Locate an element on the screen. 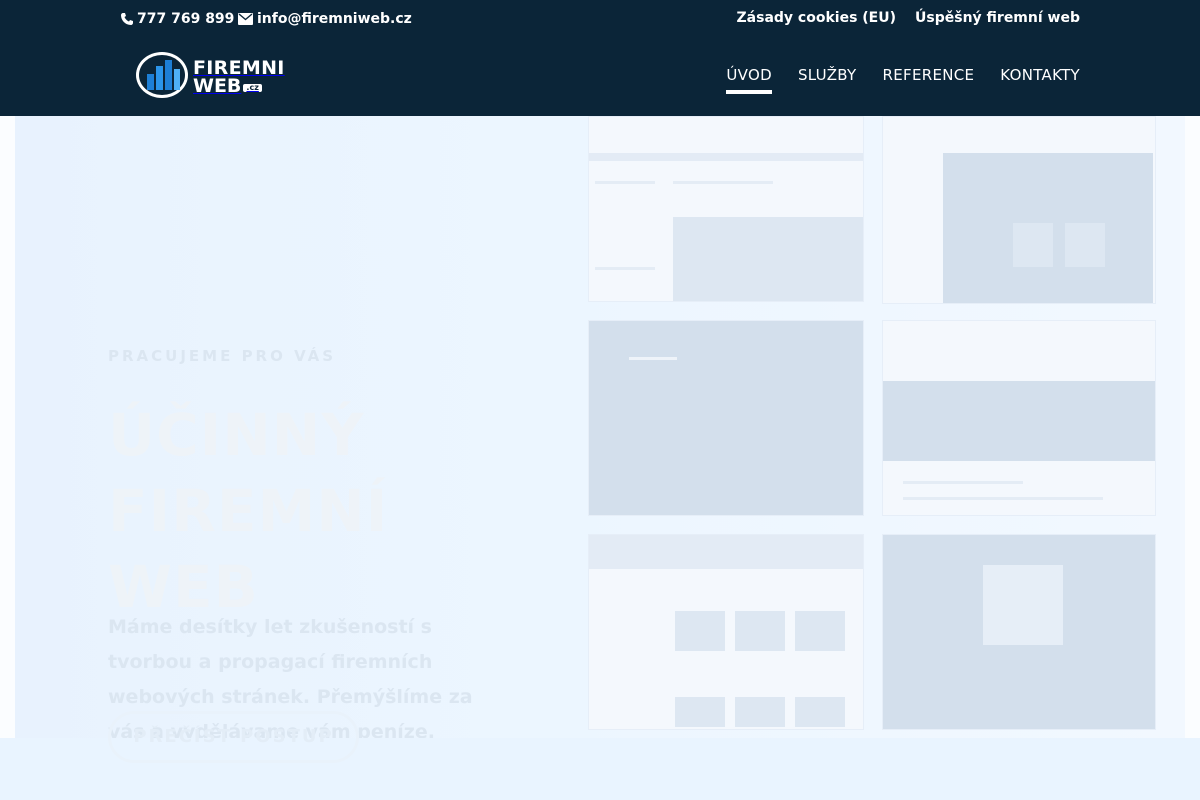 The height and width of the screenshot is (800, 1200). headline-line-2: FIREMNÍ is located at coordinates (248, 511).